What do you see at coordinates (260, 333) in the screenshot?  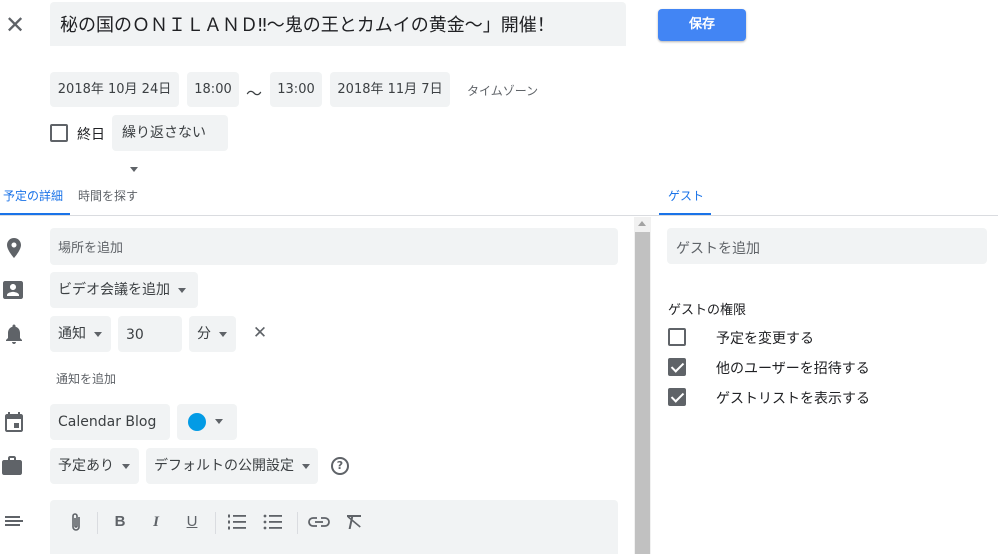 I see `remove-notification-icon: ✕` at bounding box center [260, 333].